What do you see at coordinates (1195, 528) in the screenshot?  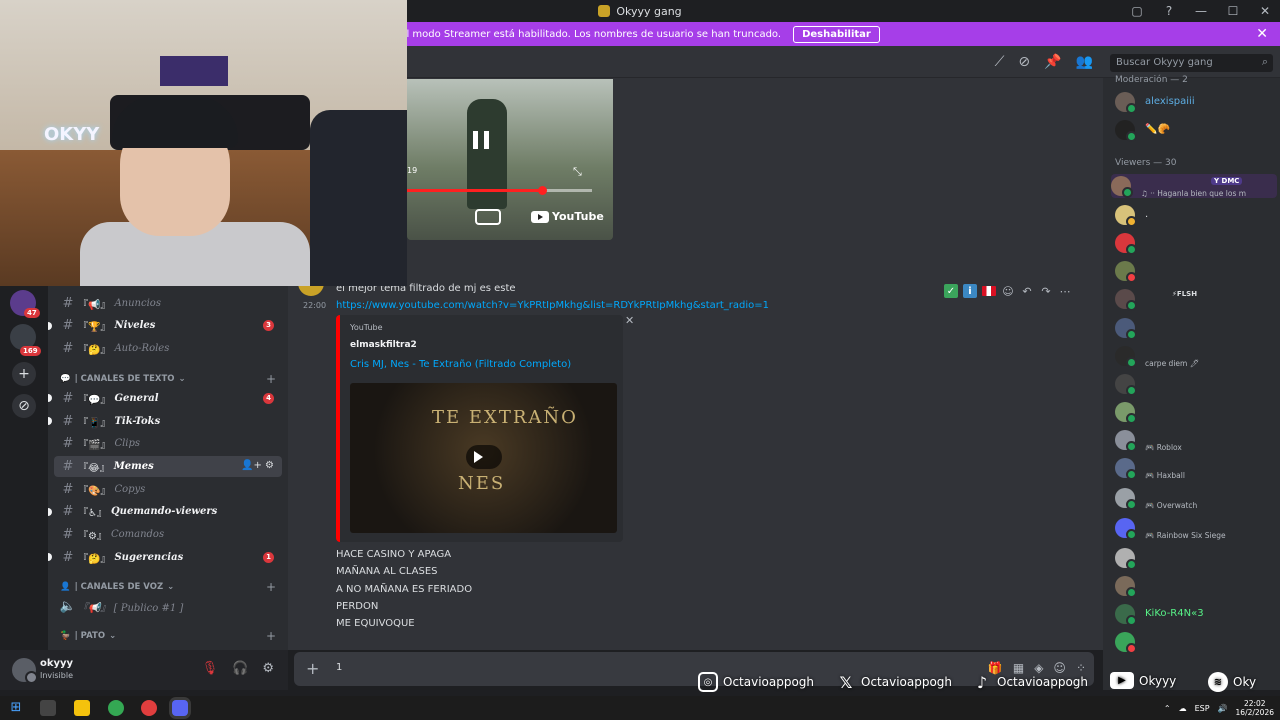 I see `member-item: 🎮 Rainbow Six Siege` at bounding box center [1195, 528].